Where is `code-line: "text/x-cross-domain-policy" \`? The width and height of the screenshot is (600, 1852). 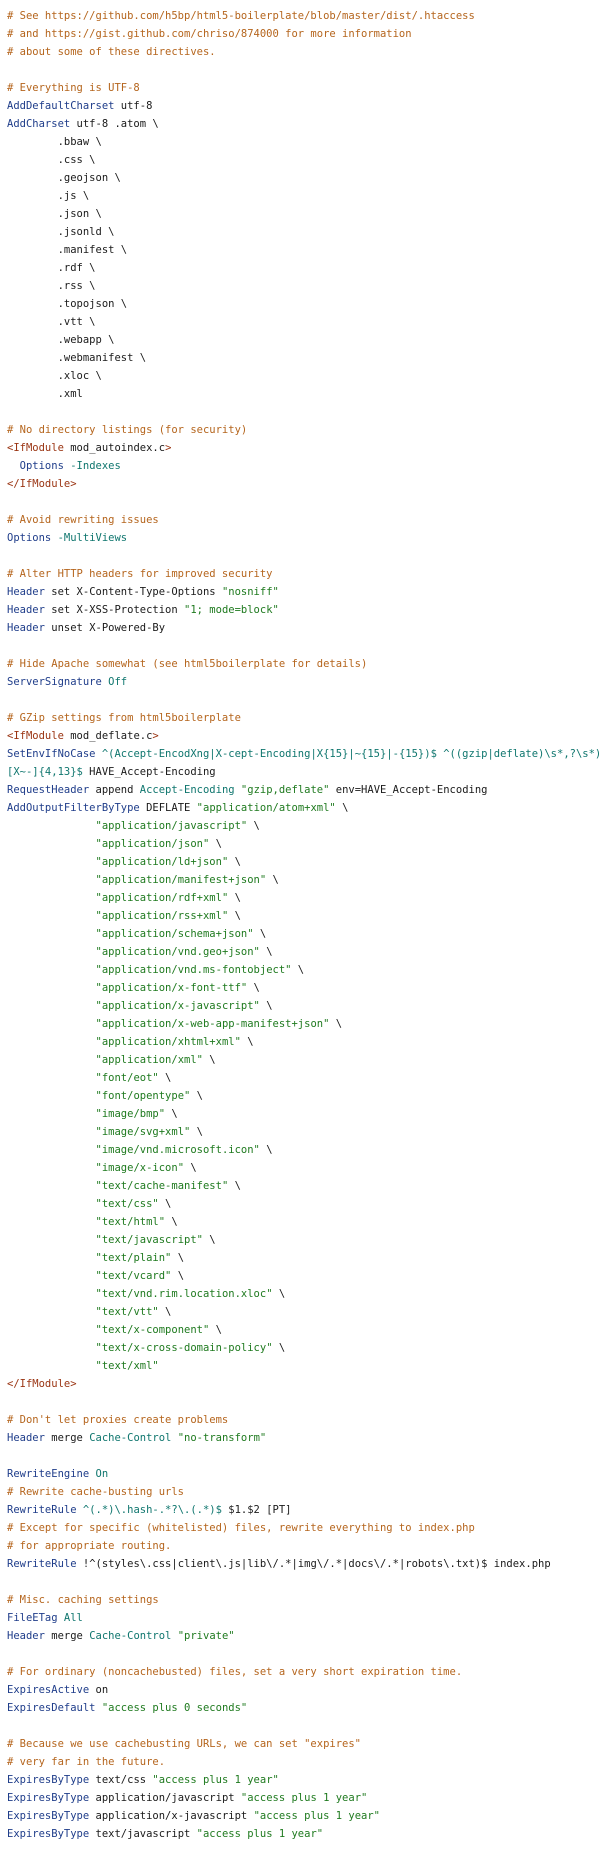 code-line: "text/x-cross-domain-policy" \ is located at coordinates (300, 1348).